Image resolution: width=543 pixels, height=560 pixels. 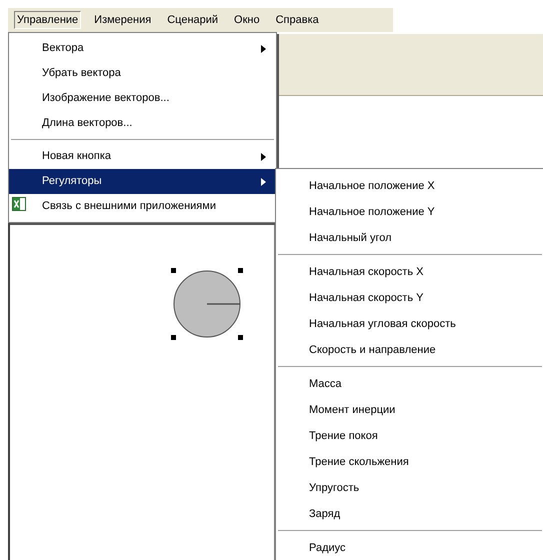 I want to click on submenu-item: Масса, so click(x=409, y=384).